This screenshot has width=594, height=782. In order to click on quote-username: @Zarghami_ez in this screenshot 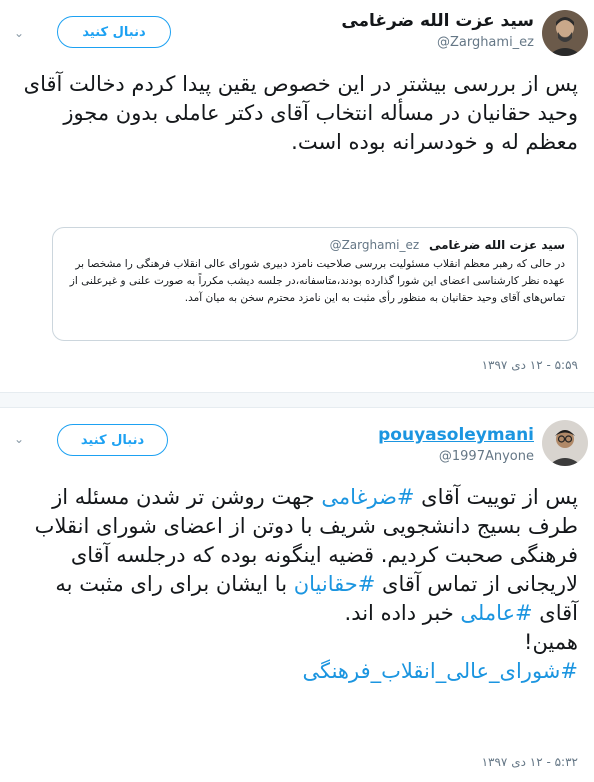, I will do `click(374, 245)`.